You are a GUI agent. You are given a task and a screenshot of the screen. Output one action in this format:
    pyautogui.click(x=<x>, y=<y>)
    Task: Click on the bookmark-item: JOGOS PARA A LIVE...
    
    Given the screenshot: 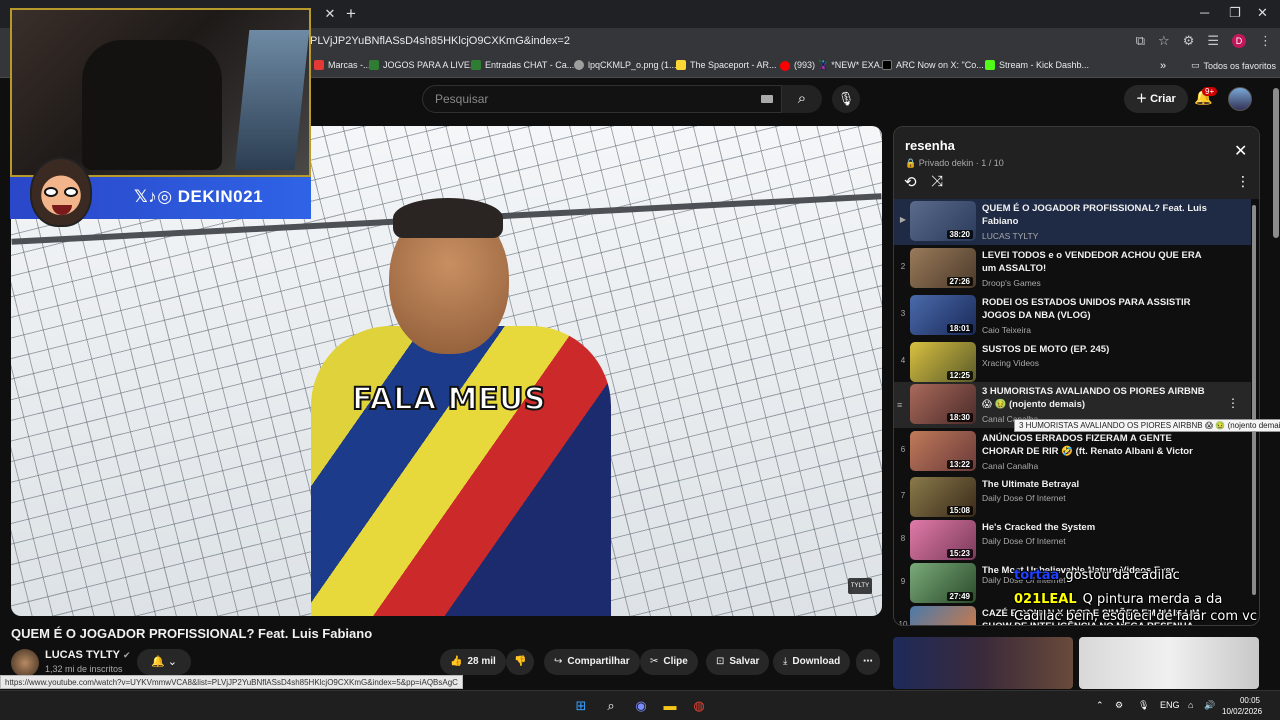 What is the action you would take?
    pyautogui.click(x=423, y=65)
    